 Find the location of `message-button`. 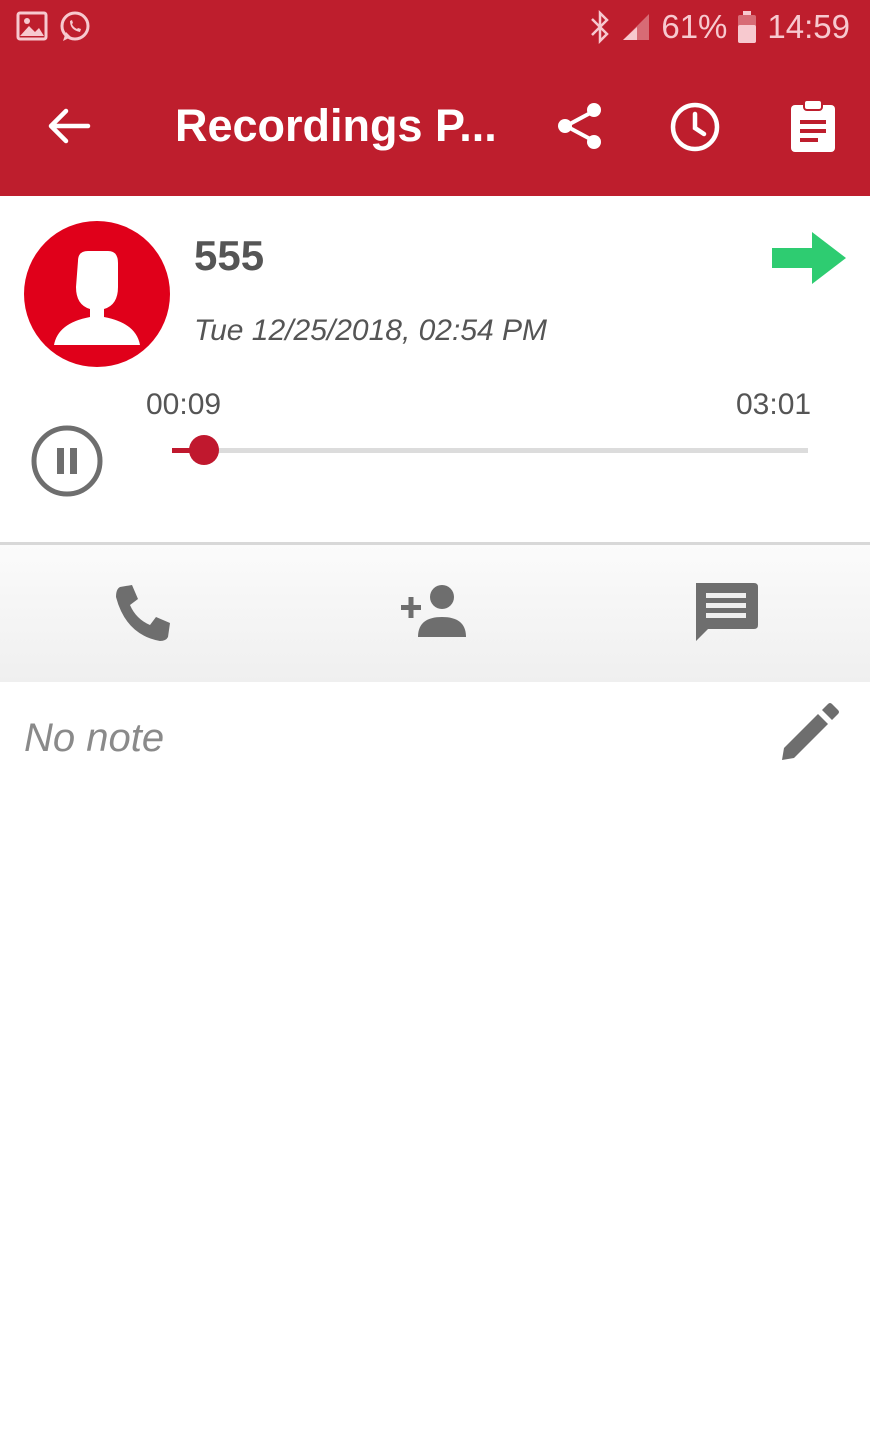

message-button is located at coordinates (726, 613).